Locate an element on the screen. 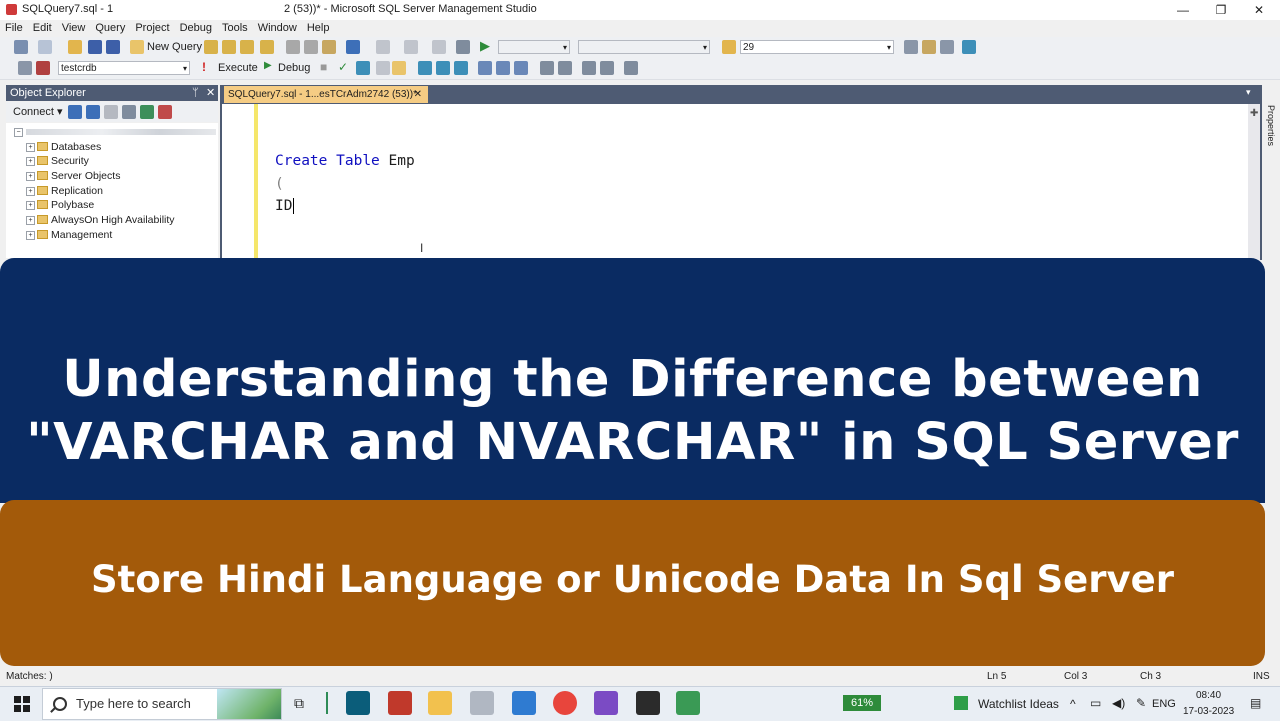  taskbar-app-visual-studio-icon is located at coordinates (606, 703).